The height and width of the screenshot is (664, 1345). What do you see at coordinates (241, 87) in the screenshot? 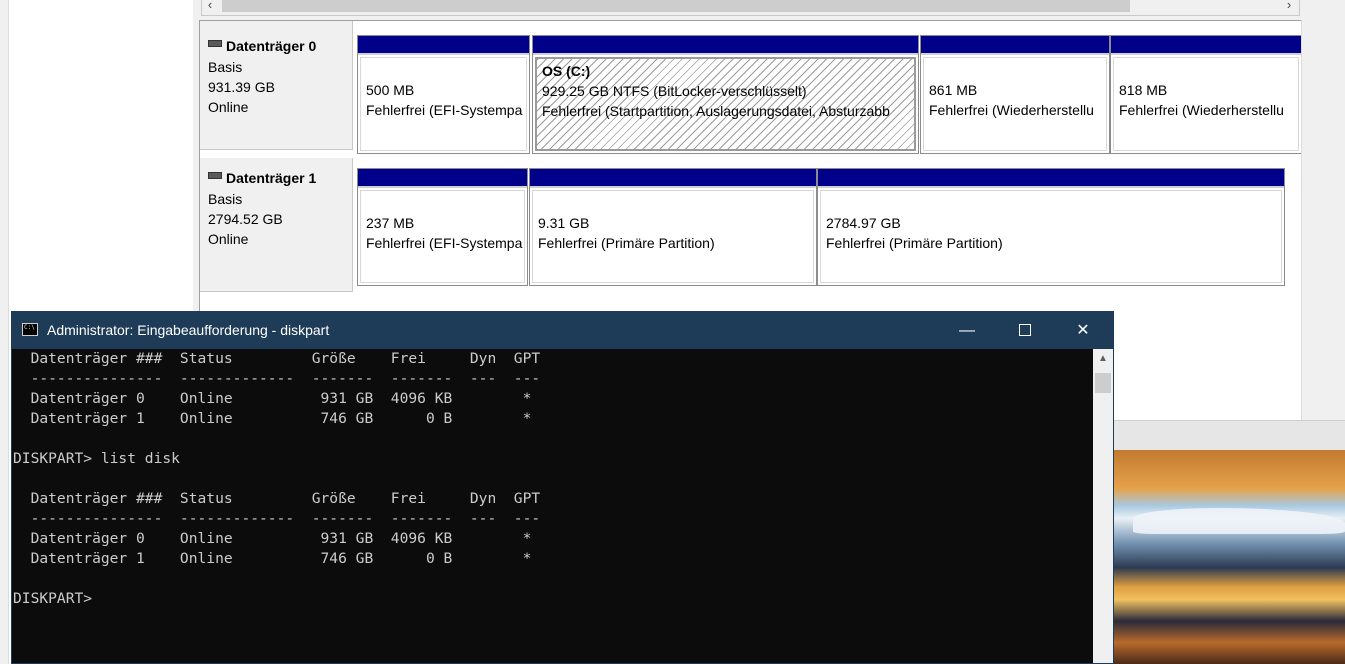
I see `disk-size: 931.39 GB` at bounding box center [241, 87].